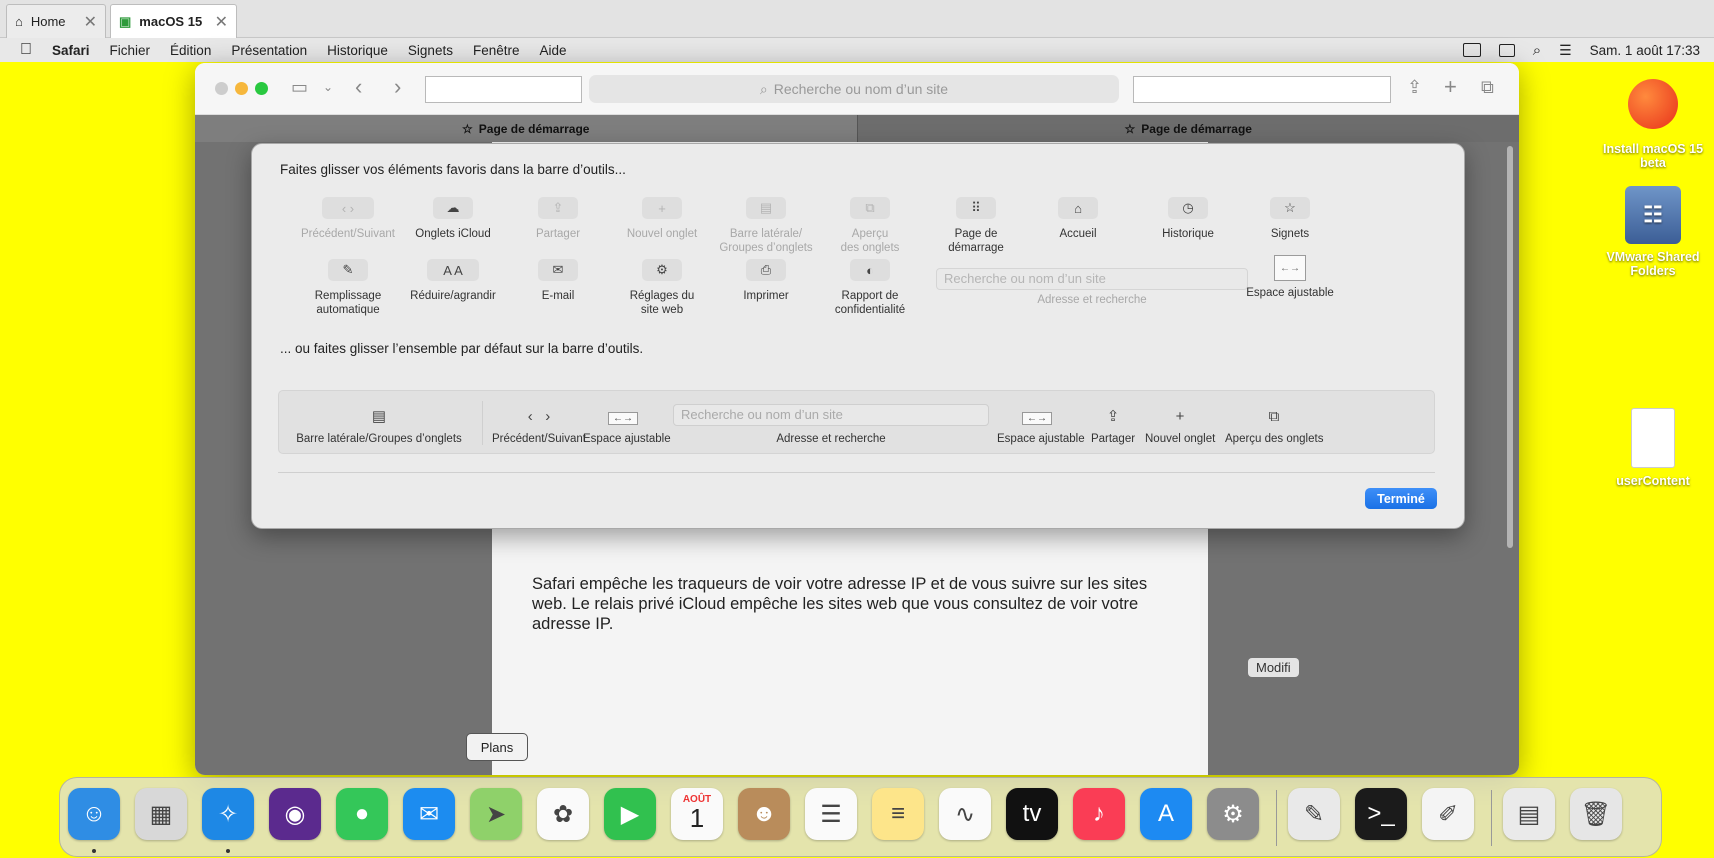 This screenshot has width=1714, height=858. Describe the element at coordinates (976, 226) in the screenshot. I see `item-start-page: ⠿ Page de démarrage` at that location.